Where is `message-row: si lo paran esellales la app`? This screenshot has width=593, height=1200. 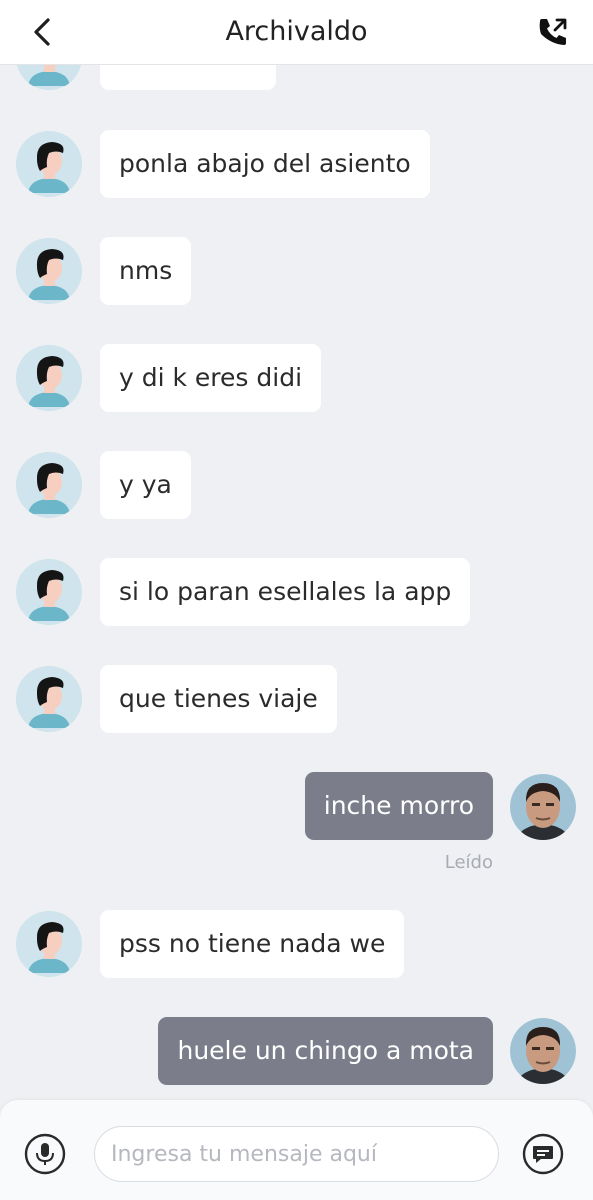 message-row: si lo paran esellales la app is located at coordinates (296, 592).